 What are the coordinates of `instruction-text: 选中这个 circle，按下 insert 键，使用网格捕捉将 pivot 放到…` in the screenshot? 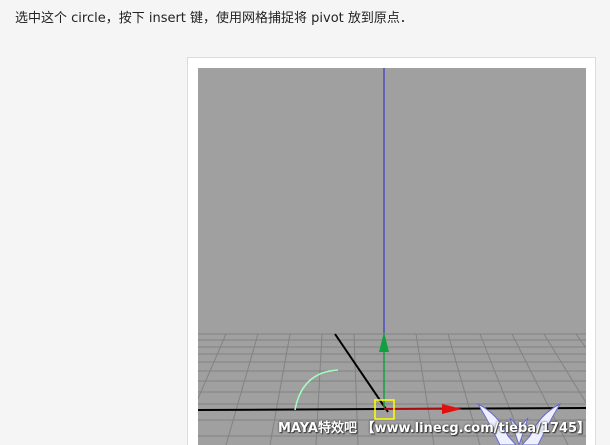 It's located at (214, 18).